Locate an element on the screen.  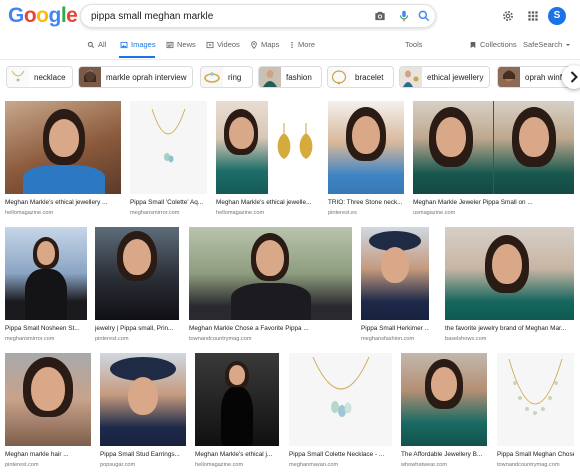
more-vert-icon is located at coordinates (292, 44).